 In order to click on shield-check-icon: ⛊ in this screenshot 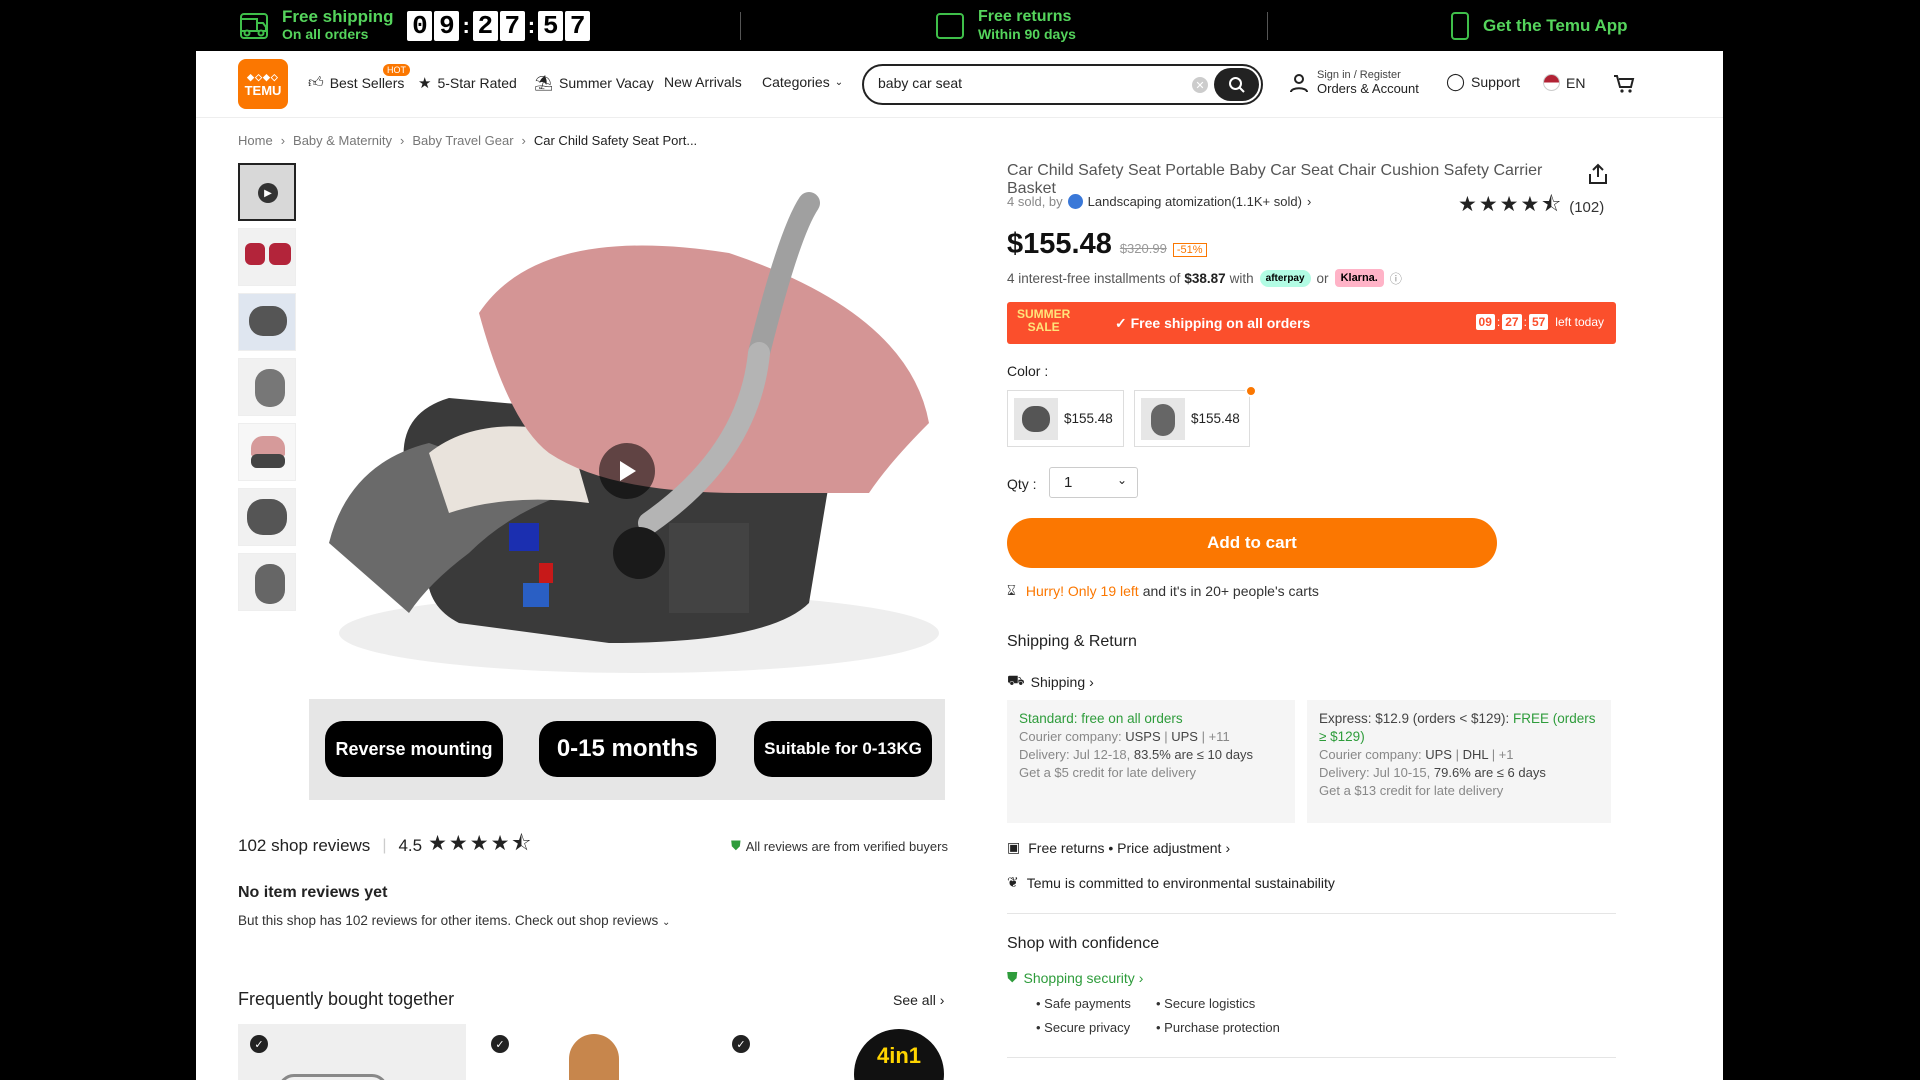, I will do `click(735, 845)`.